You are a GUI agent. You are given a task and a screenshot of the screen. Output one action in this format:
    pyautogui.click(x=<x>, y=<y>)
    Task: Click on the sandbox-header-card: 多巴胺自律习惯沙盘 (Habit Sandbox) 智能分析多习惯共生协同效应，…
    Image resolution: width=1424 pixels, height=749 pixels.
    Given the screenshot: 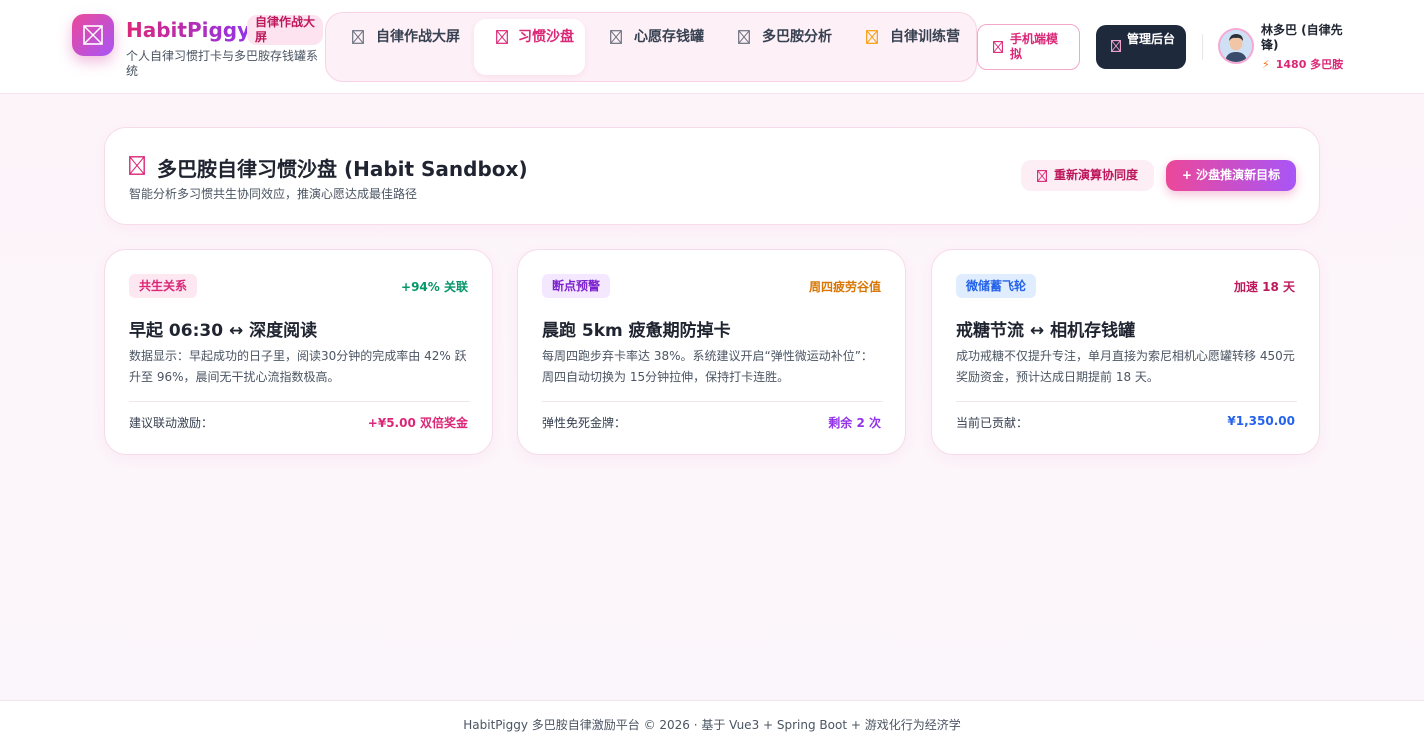 What is the action you would take?
    pyautogui.click(x=712, y=176)
    